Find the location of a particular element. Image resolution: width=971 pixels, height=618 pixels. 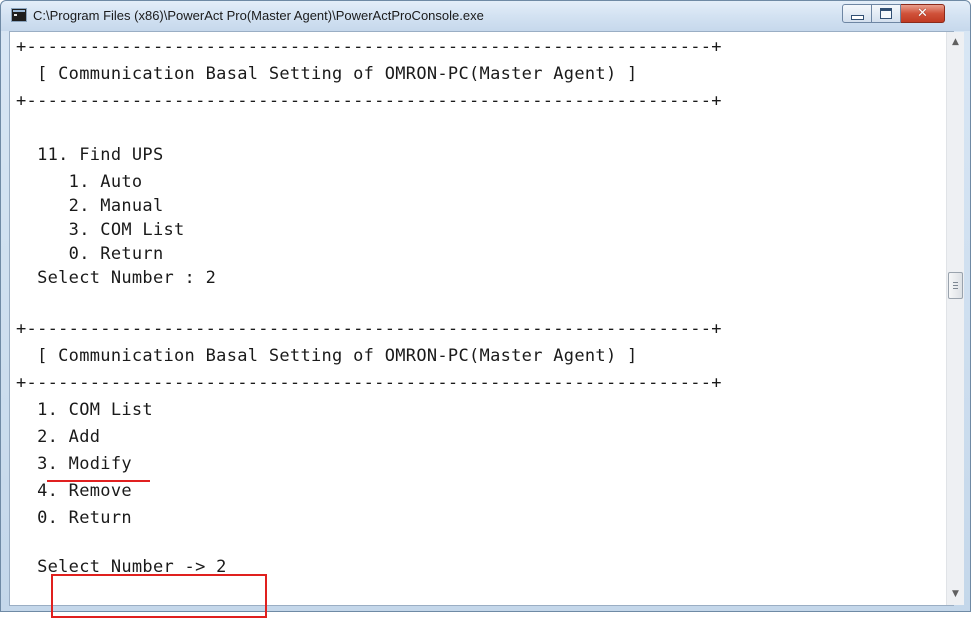

maximize-icon is located at coordinates (886, 13).